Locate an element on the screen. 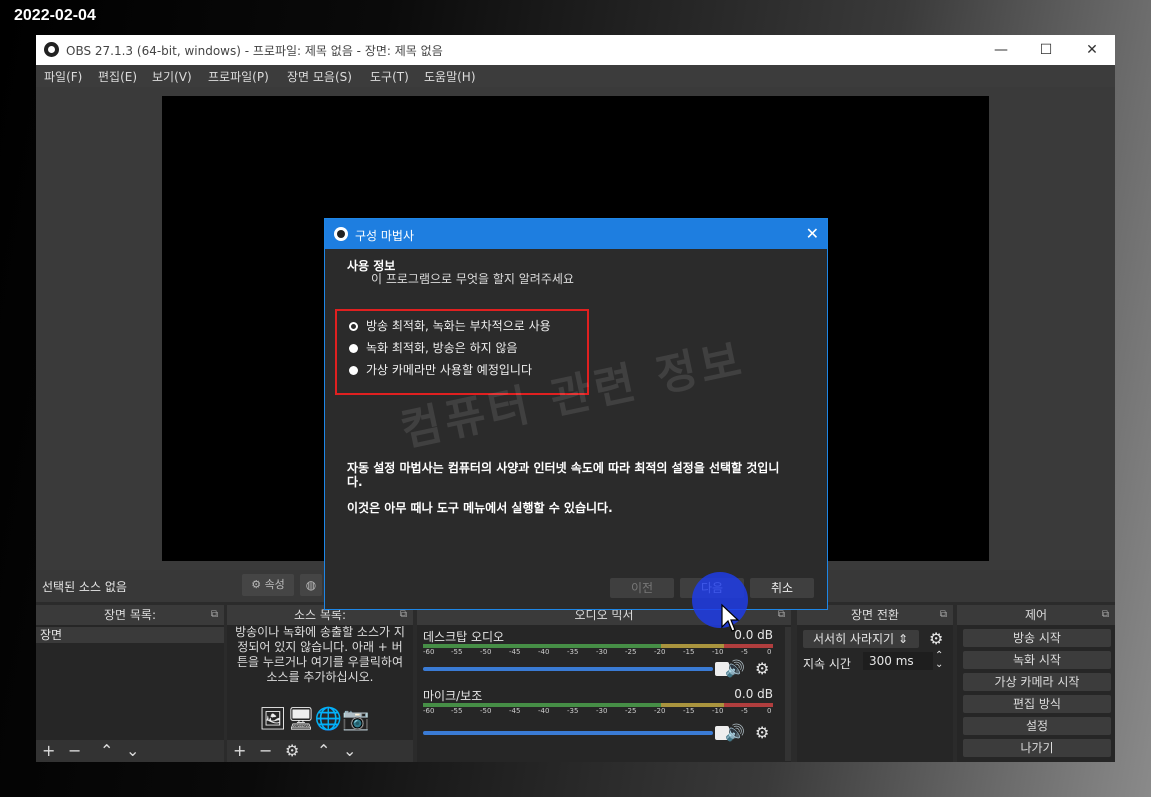 Image resolution: width=1151 pixels, height=797 pixels. transitions-title: 장면 전환 is located at coordinates (875, 615).